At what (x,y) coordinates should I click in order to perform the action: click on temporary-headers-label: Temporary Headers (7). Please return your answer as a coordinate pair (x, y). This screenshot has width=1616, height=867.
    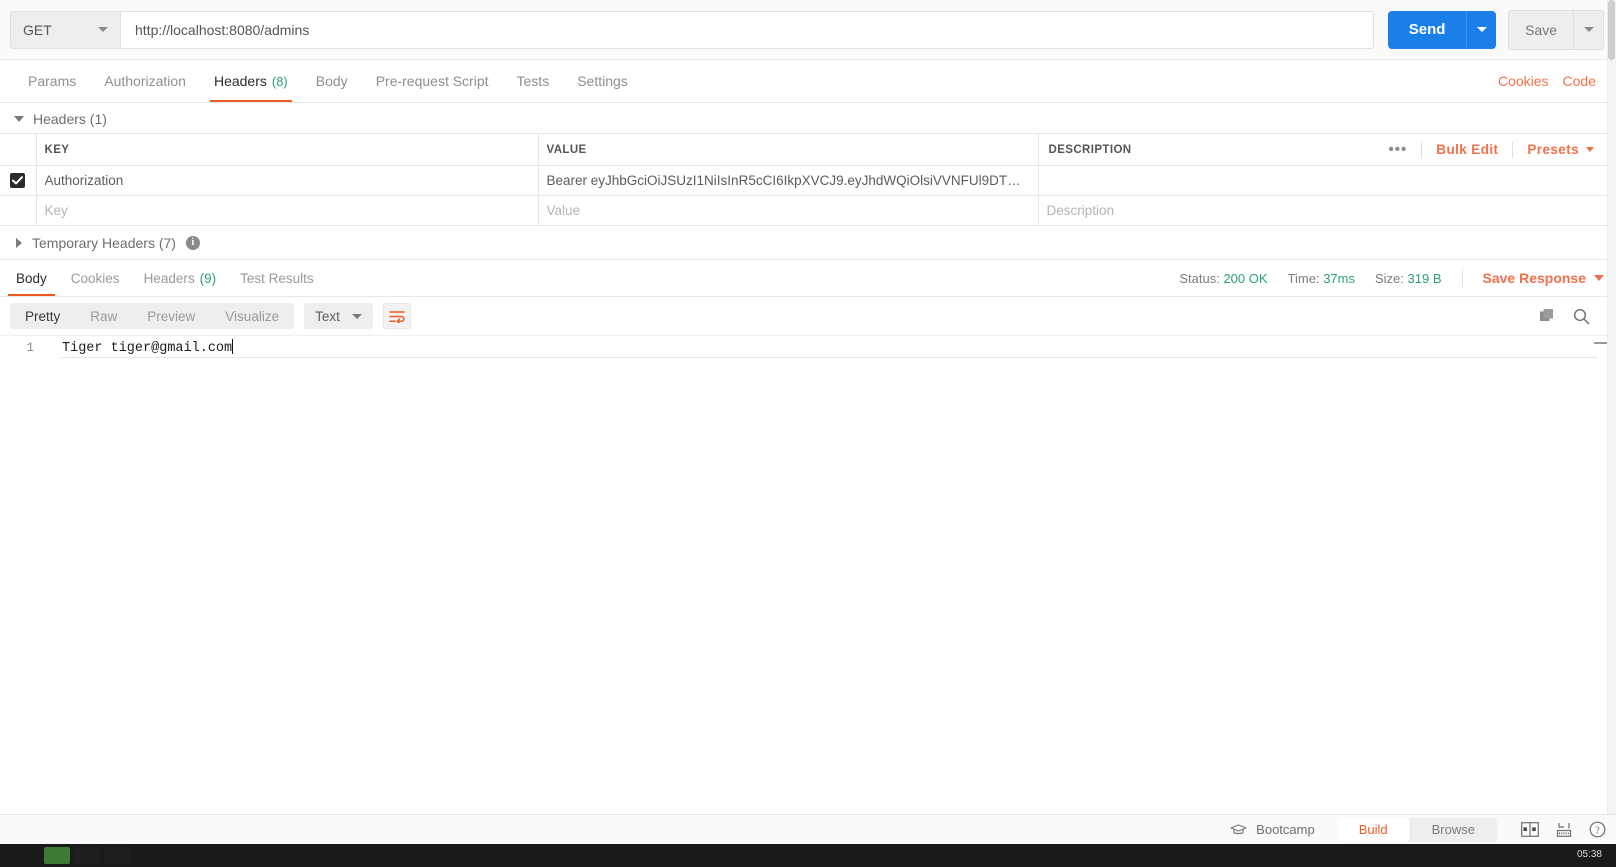
    Looking at the image, I should click on (104, 242).